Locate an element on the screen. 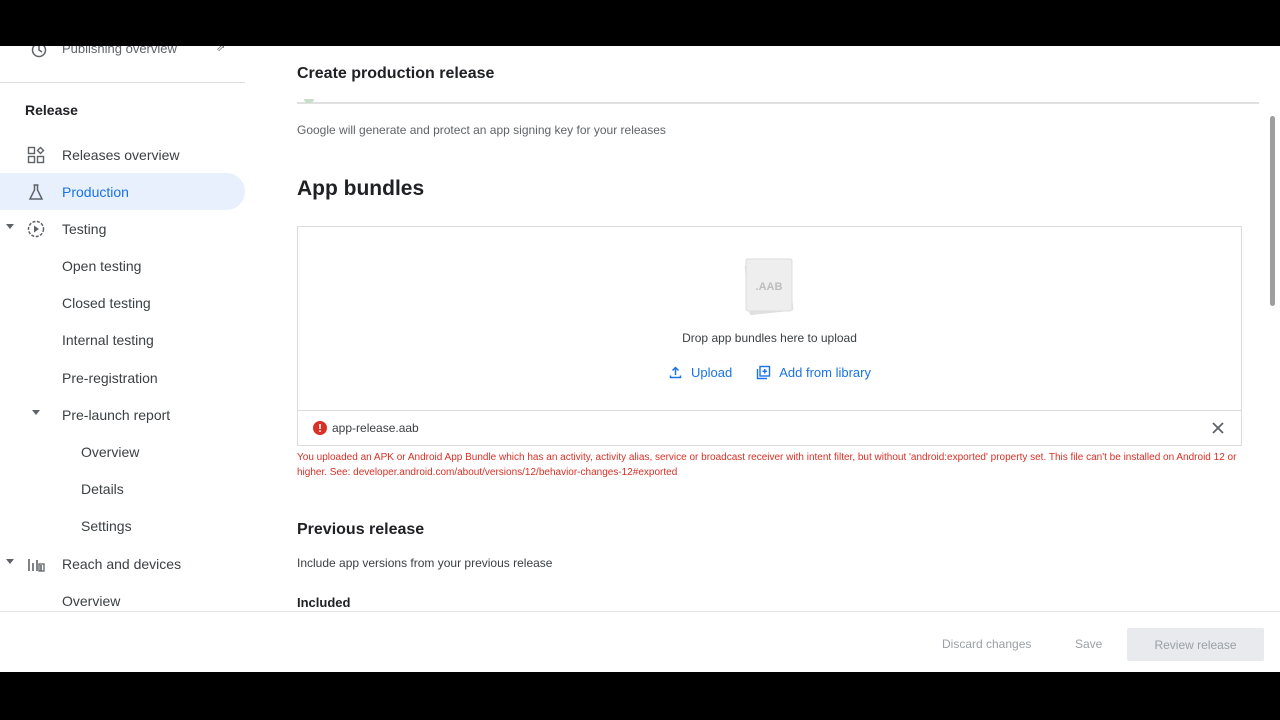 Image resolution: width=1280 pixels, height=720 pixels. upload-button: Upload is located at coordinates (700, 372).